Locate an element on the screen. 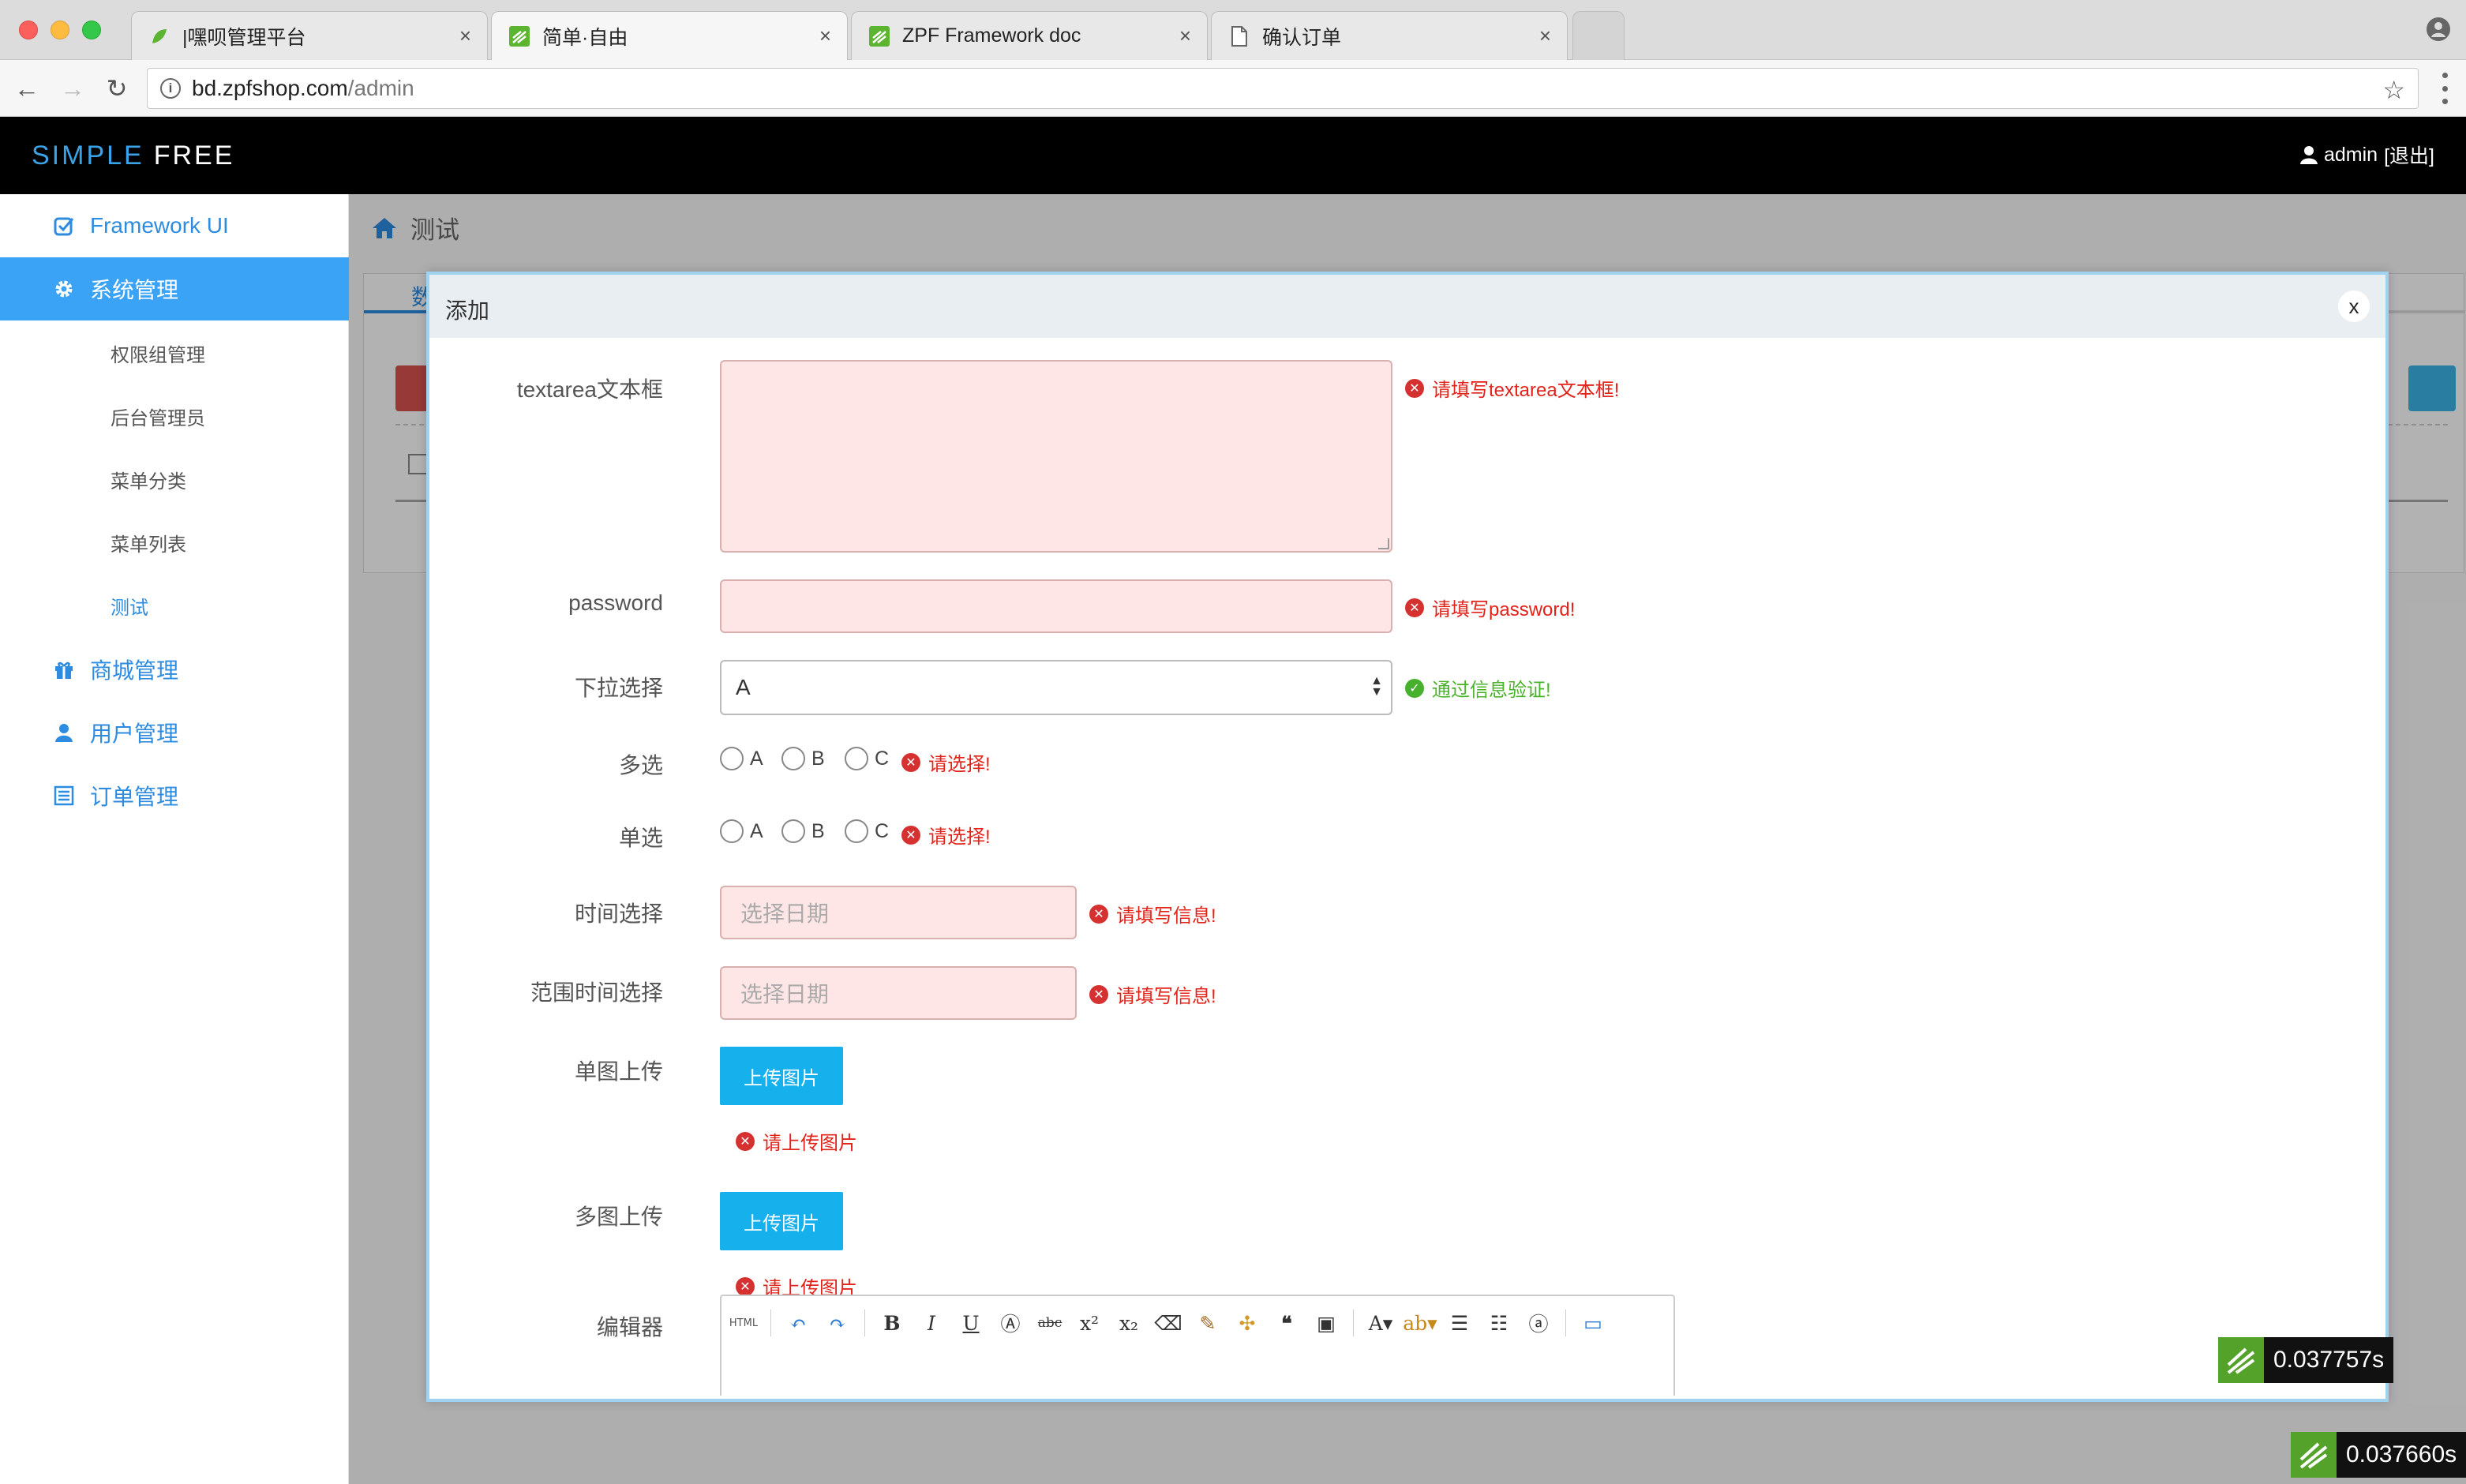 The height and width of the screenshot is (1484, 2466). bold-icon: B is located at coordinates (892, 1323).